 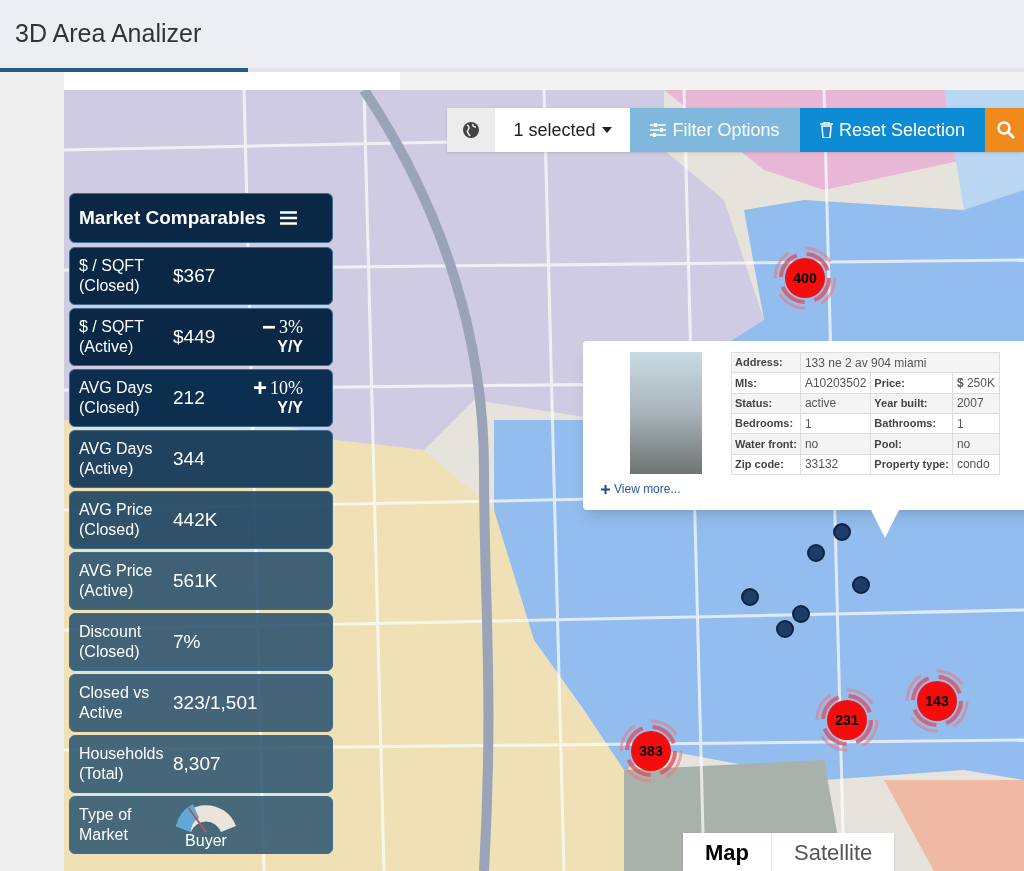 I want to click on detail-value: $ 250K, so click(x=976, y=383).